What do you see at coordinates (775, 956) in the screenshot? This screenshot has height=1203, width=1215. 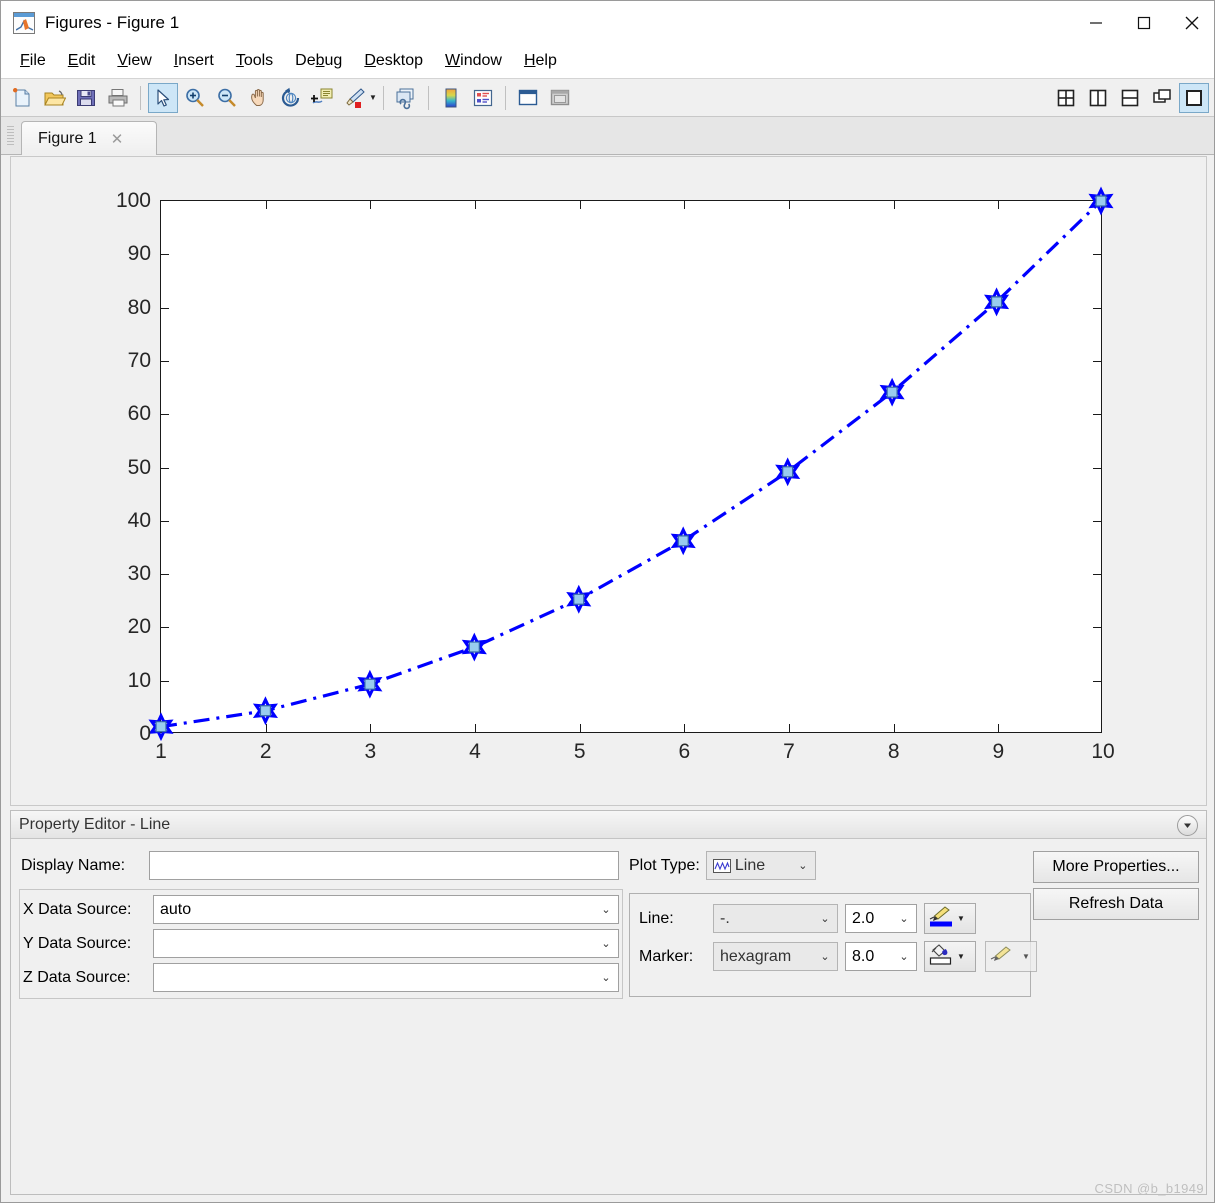 I see `marker-shape-combo: hexagram ⌄` at bounding box center [775, 956].